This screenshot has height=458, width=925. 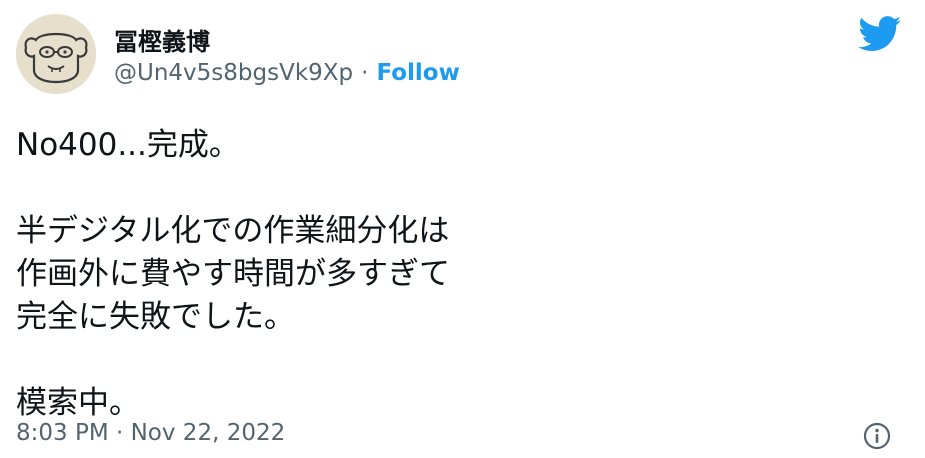 What do you see at coordinates (162, 39) in the screenshot?
I see `author-display-name: 冨樫義博` at bounding box center [162, 39].